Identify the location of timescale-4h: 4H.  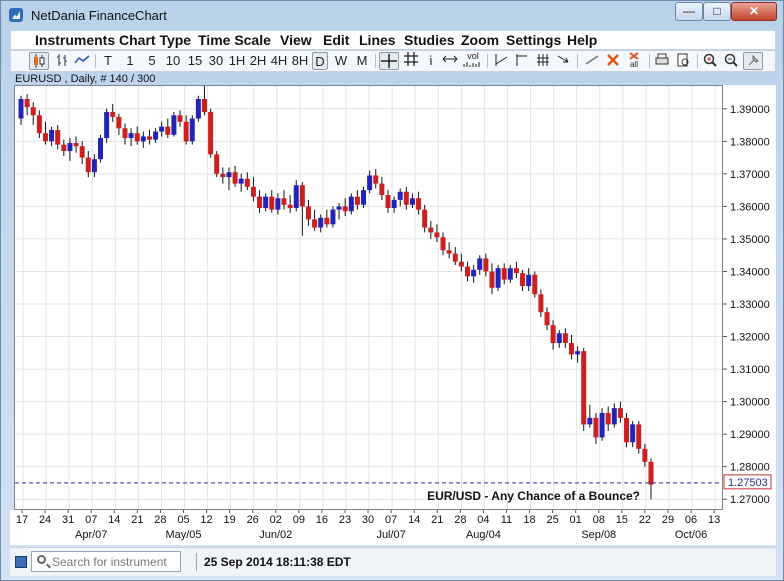
(279, 61).